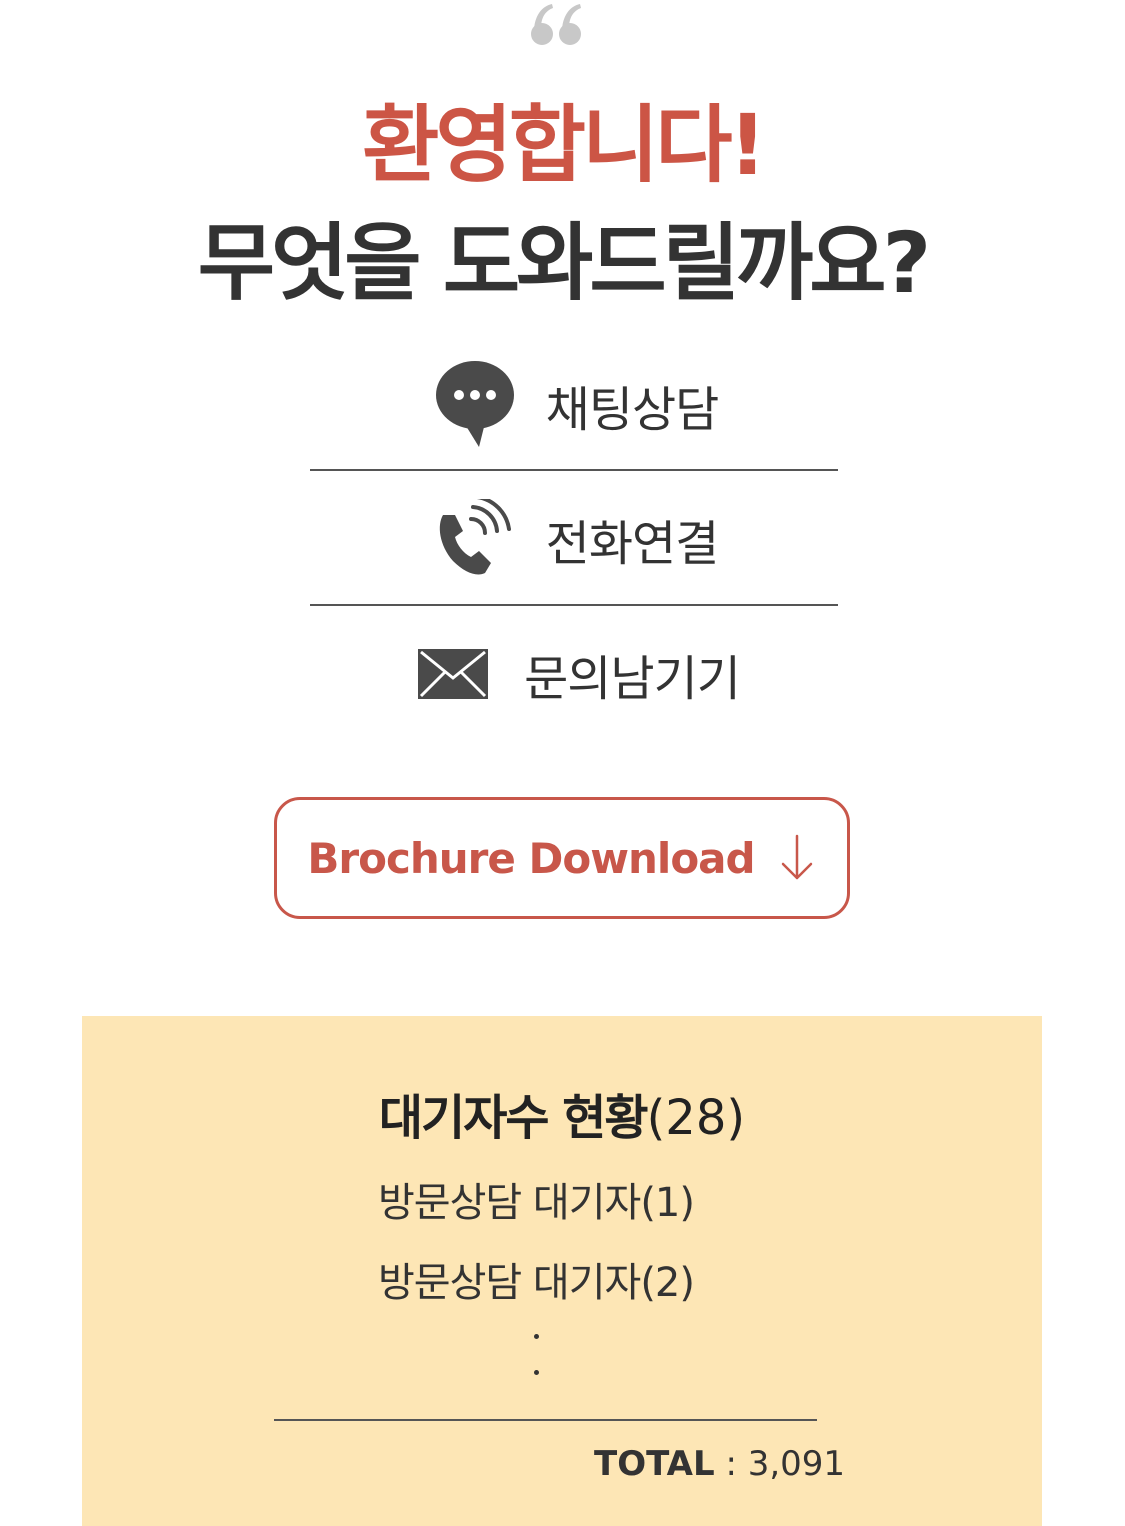  What do you see at coordinates (531, 858) in the screenshot?
I see `brochure-download-label: Brochure Download` at bounding box center [531, 858].